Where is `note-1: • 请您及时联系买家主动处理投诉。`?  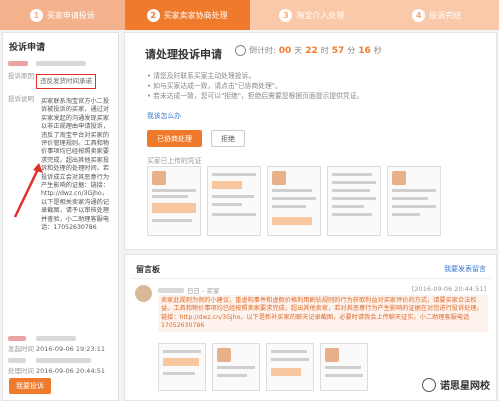
note-1: • 请您及时联系买家主动处理投诉。 is located at coordinates (201, 76).